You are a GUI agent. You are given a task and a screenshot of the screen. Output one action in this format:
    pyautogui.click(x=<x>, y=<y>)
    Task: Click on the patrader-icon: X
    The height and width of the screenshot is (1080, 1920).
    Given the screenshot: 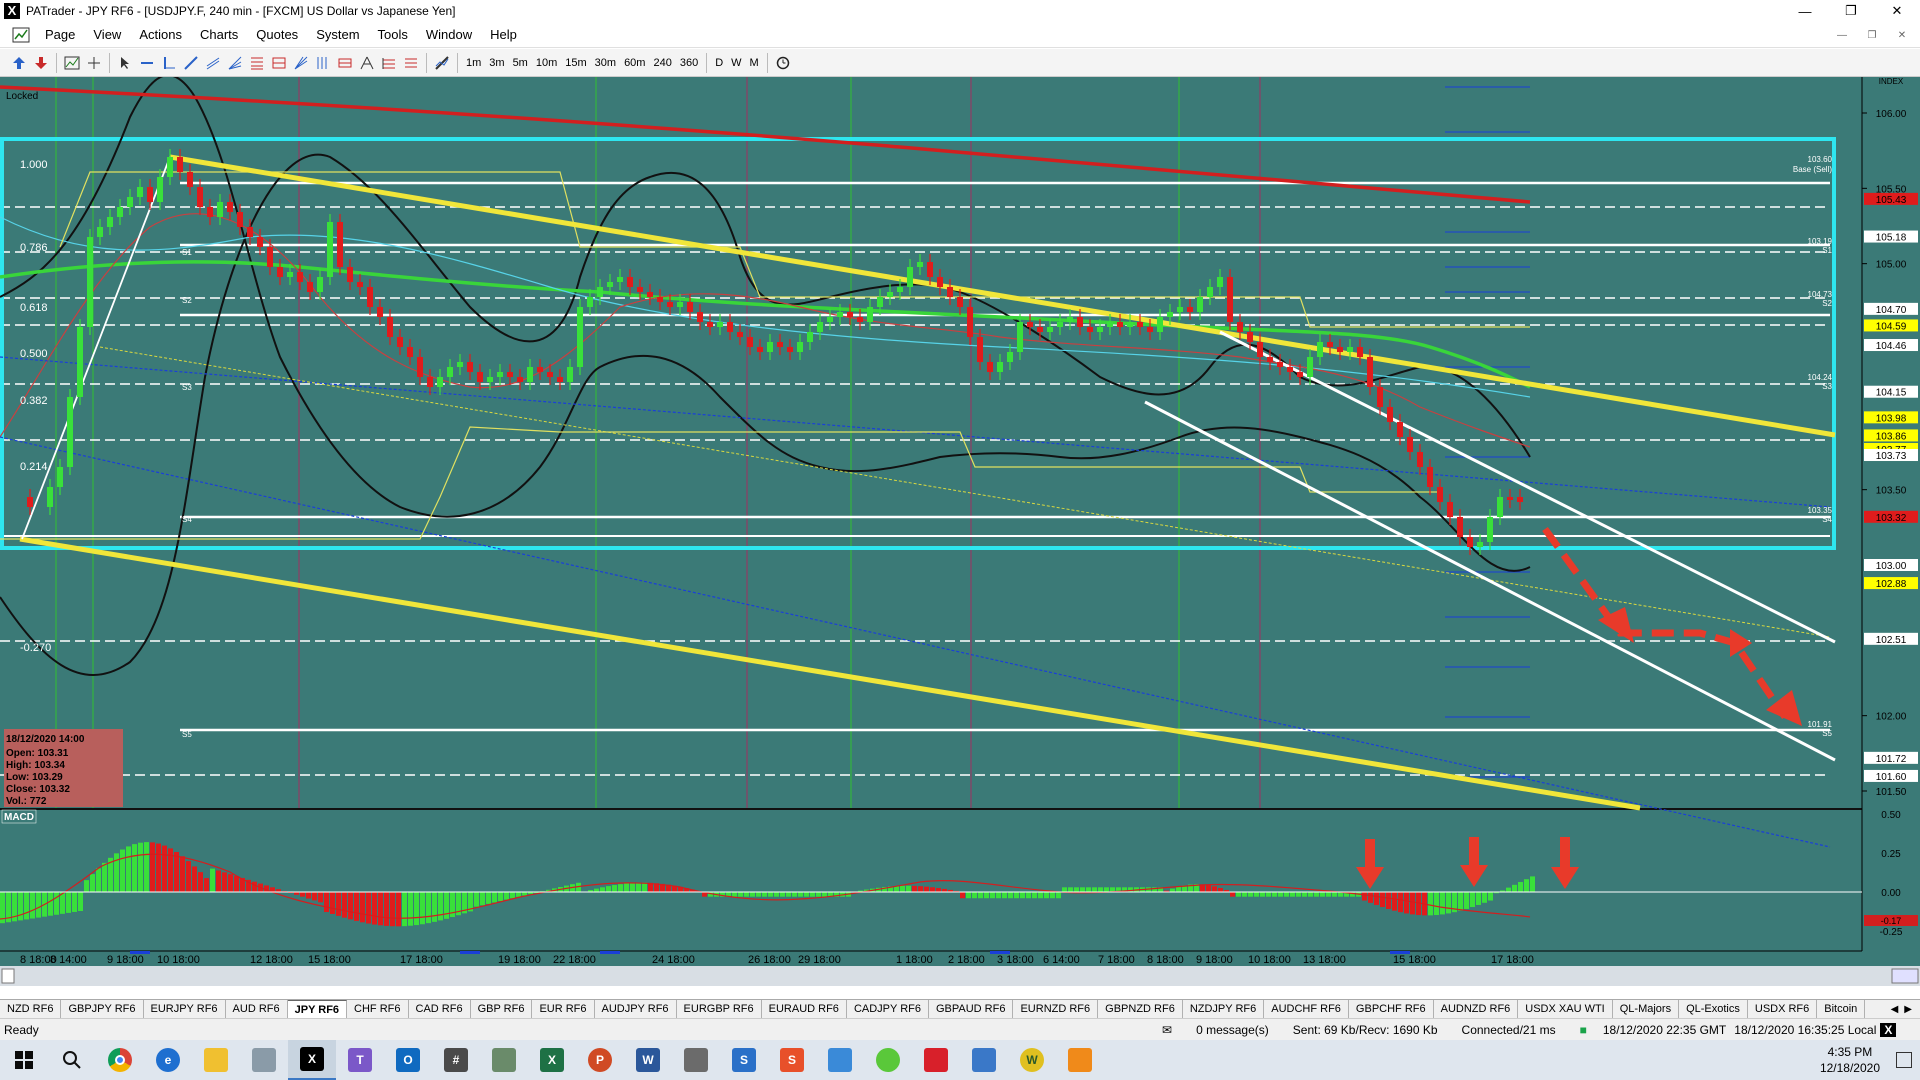 What is the action you would take?
    pyautogui.click(x=312, y=1060)
    